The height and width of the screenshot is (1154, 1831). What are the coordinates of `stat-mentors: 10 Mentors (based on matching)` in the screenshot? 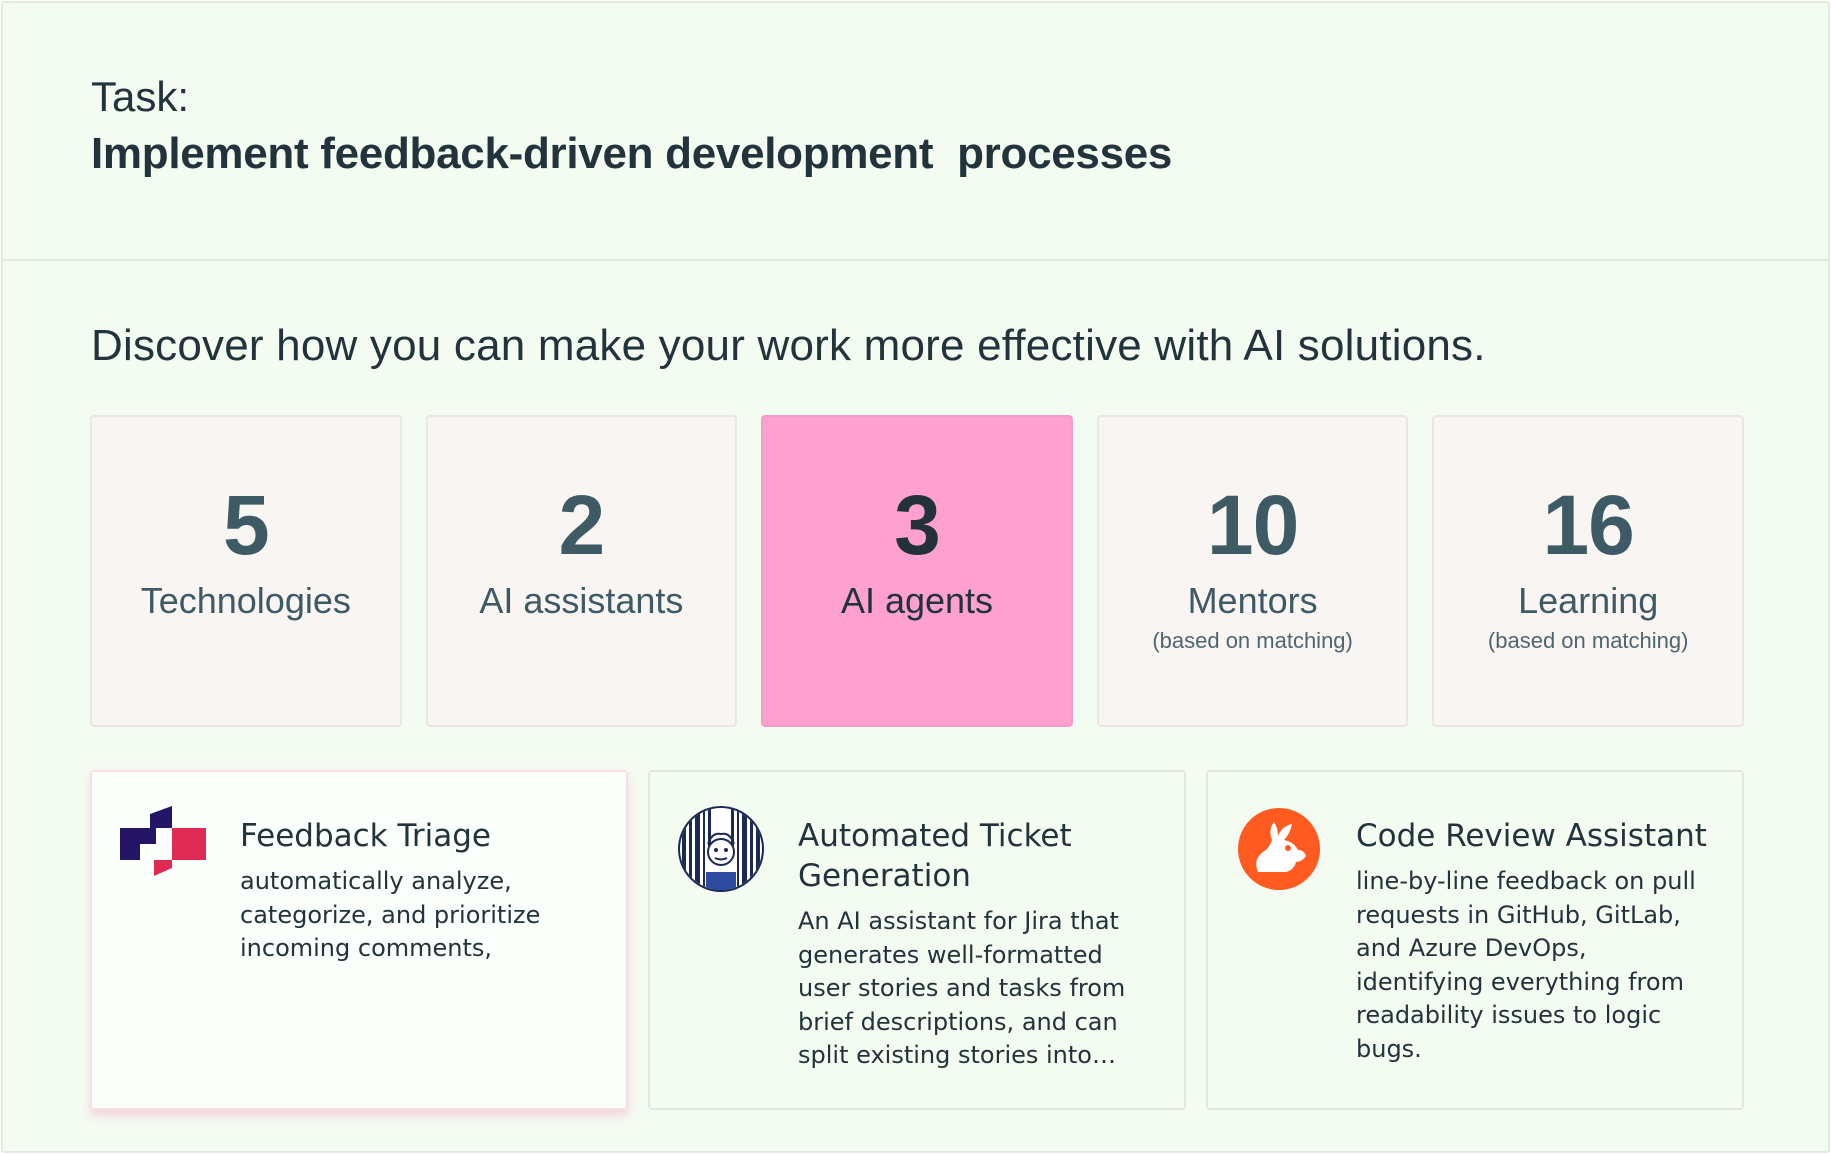 It's located at (1252, 571).